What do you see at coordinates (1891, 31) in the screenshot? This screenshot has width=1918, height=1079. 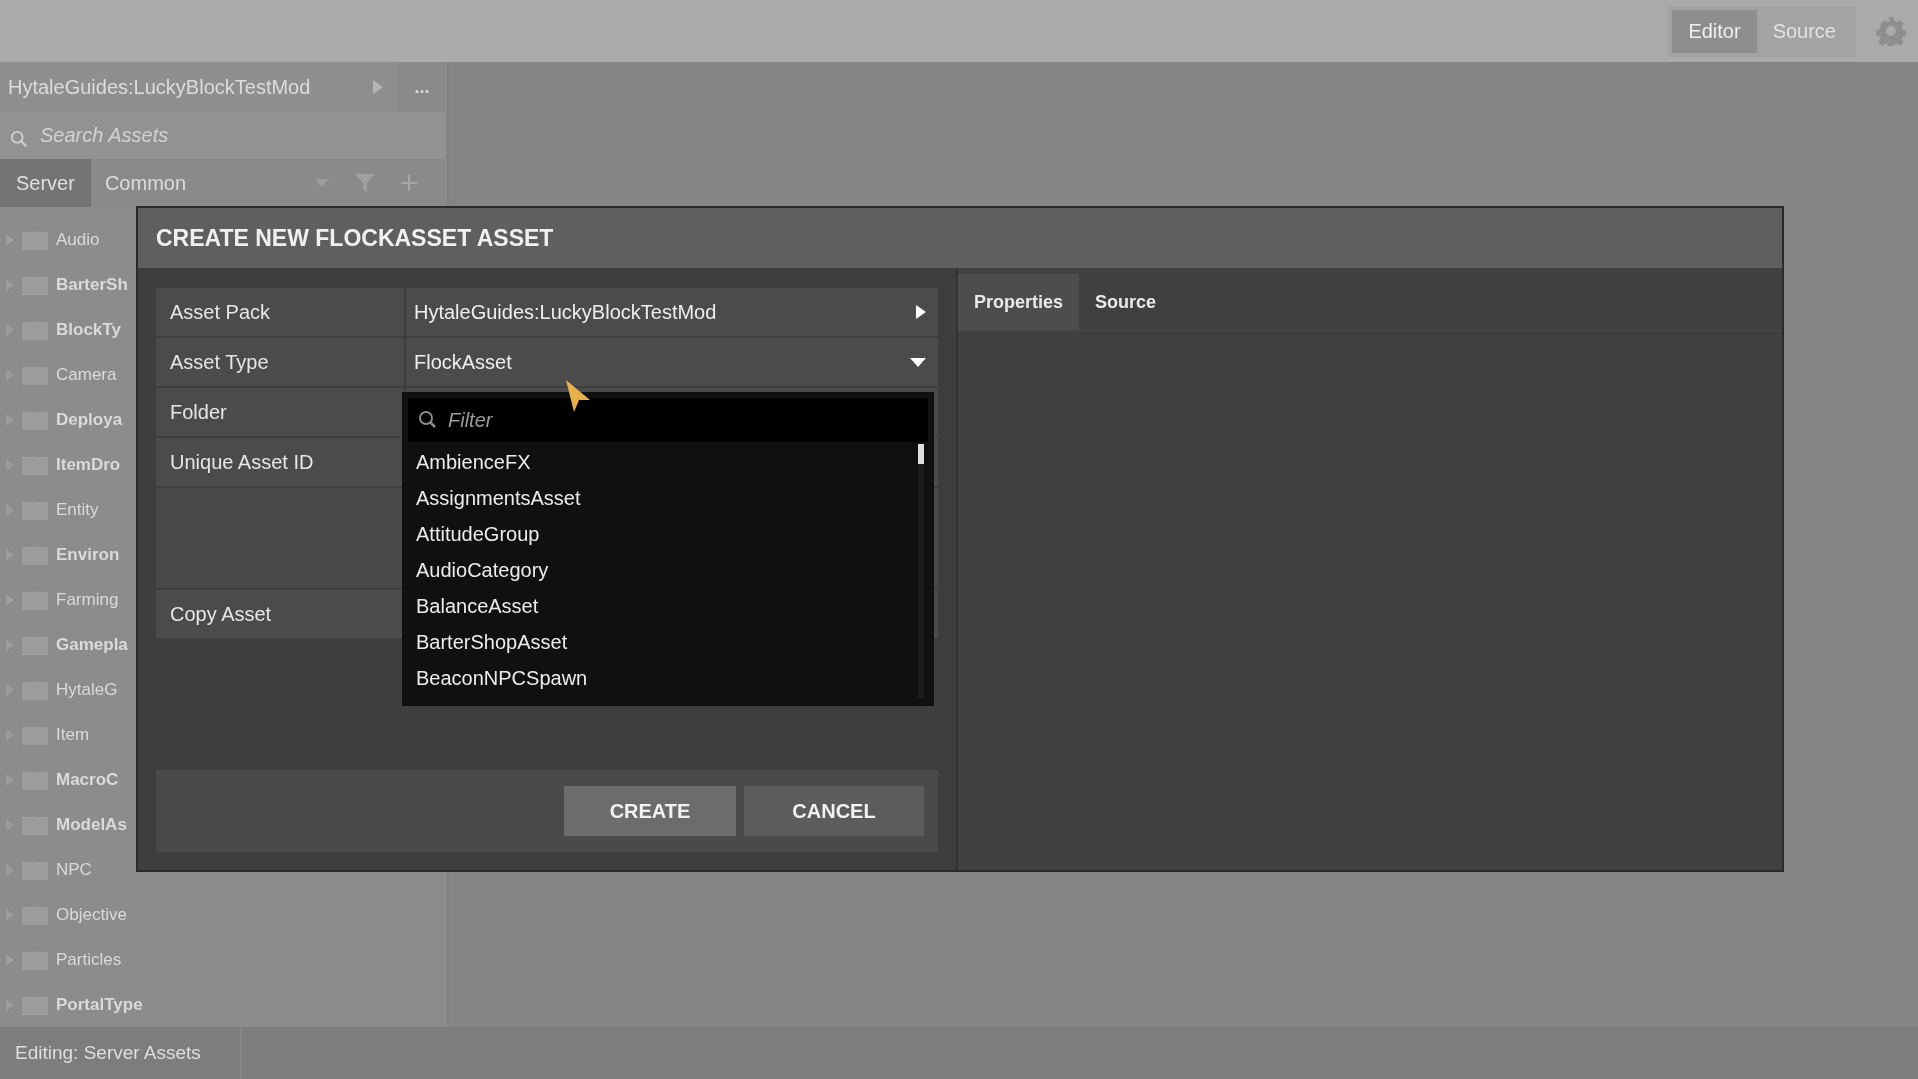 I see `settings-icon` at bounding box center [1891, 31].